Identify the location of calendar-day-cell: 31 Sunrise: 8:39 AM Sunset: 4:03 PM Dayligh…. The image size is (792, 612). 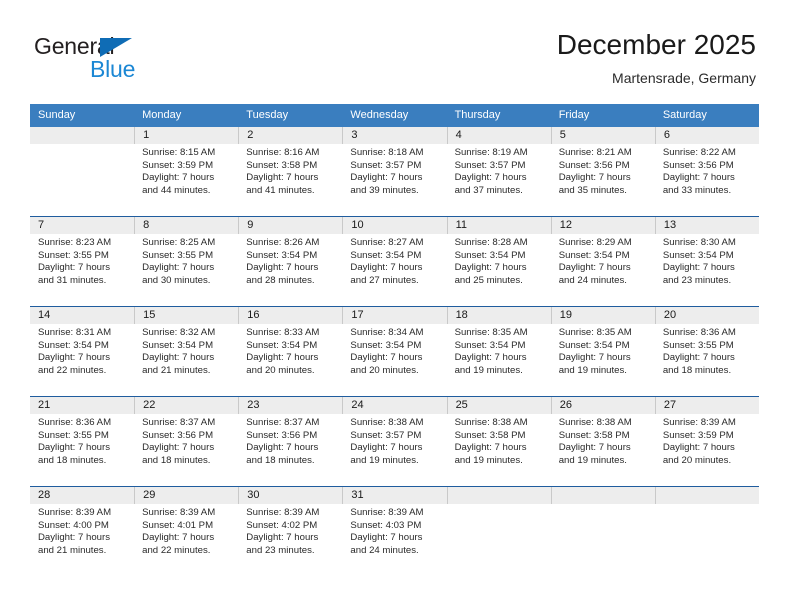
(394, 532).